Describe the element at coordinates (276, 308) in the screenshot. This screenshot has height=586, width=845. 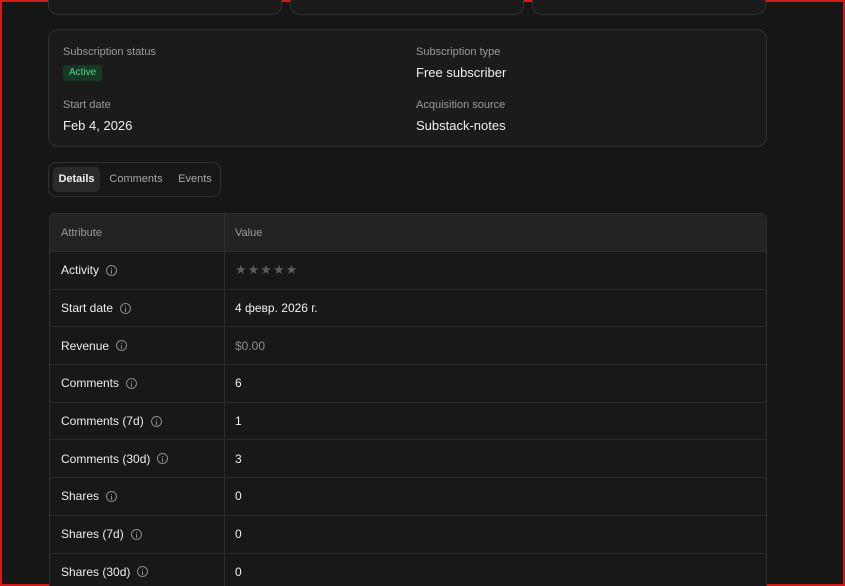
I see `value-text: 4 февр. 2026 г.` at that location.